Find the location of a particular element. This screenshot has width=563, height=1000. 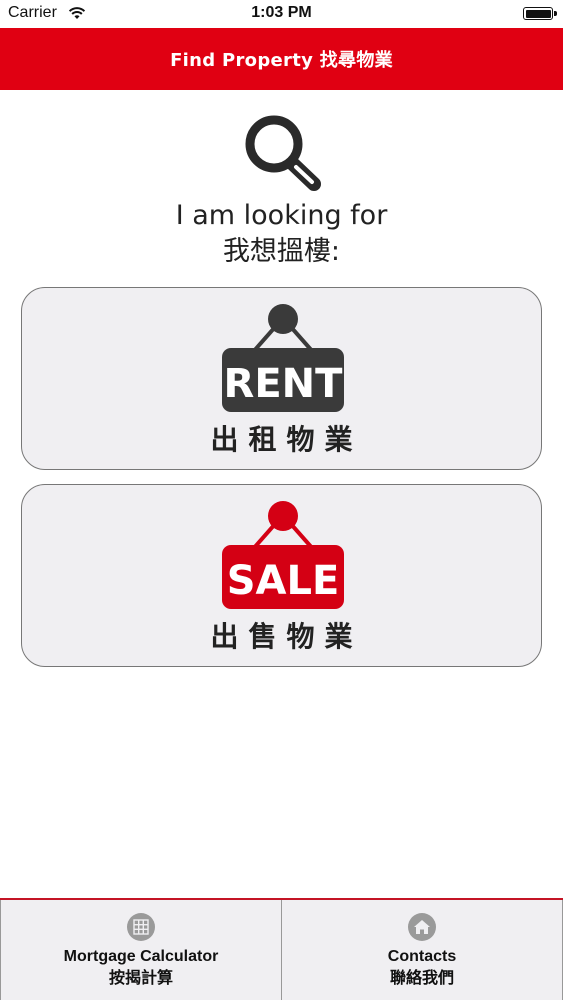

status-time: 1:03 PM is located at coordinates (281, 12).